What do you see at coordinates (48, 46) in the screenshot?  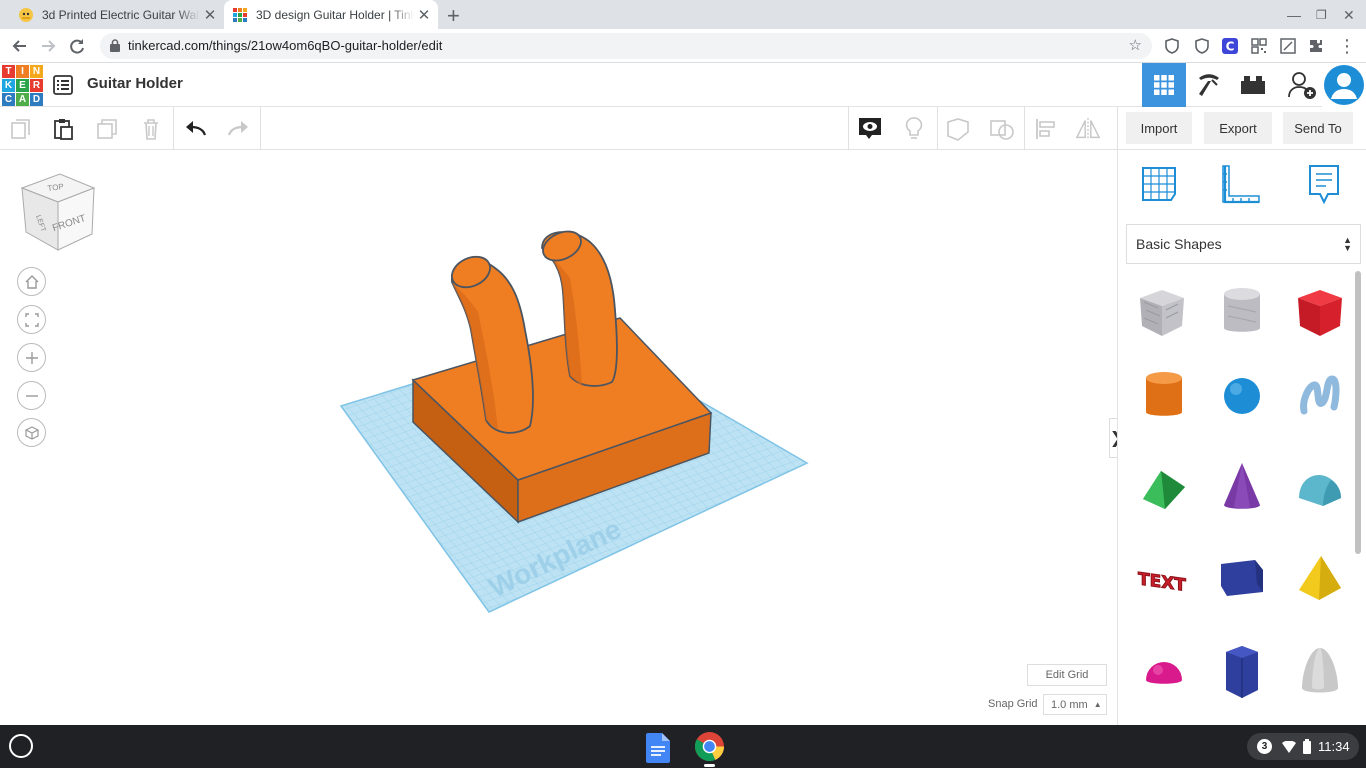 I see `forward-icon` at bounding box center [48, 46].